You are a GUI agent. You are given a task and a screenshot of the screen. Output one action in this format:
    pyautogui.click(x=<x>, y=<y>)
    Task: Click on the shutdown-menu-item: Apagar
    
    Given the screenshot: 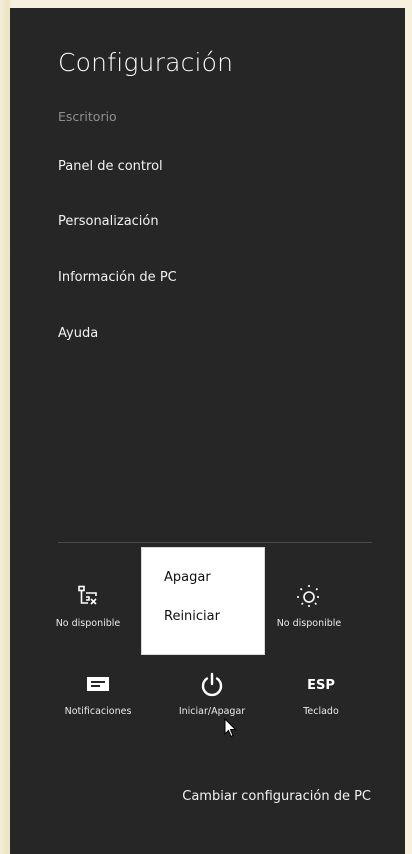 What is the action you would take?
    pyautogui.click(x=187, y=577)
    